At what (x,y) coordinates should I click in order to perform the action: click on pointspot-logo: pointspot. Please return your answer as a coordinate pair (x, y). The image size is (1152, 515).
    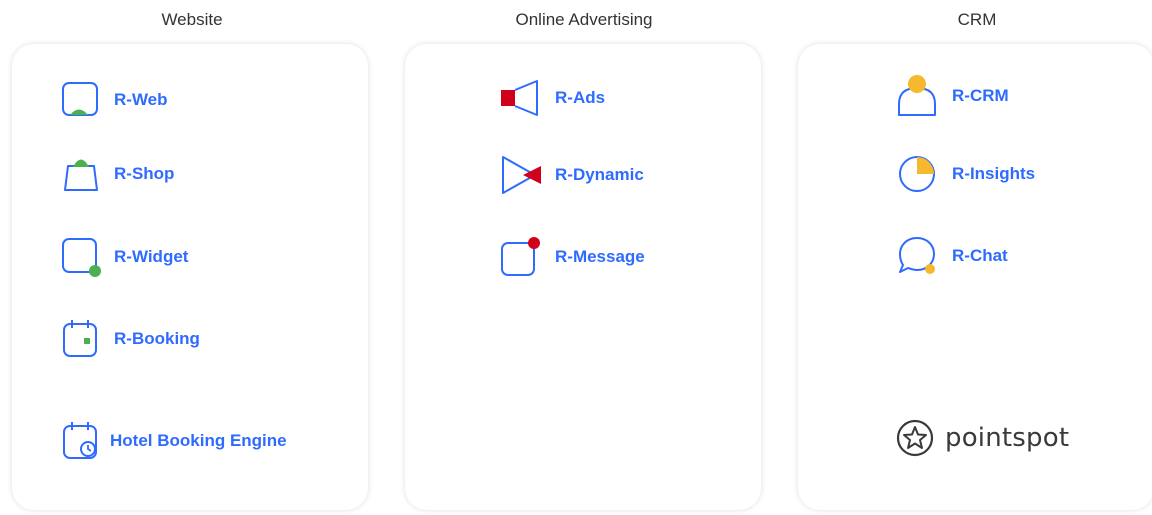
    Looking at the image, I should click on (982, 438).